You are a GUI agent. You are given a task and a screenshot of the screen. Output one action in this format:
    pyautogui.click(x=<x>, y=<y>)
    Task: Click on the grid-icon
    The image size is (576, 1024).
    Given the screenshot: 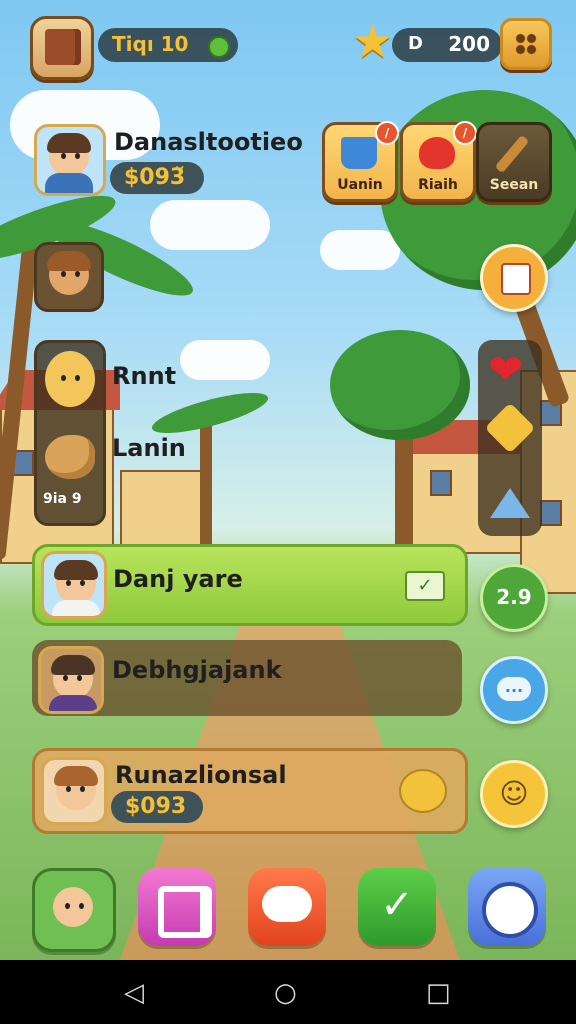 What is the action you would take?
    pyautogui.click(x=526, y=44)
    